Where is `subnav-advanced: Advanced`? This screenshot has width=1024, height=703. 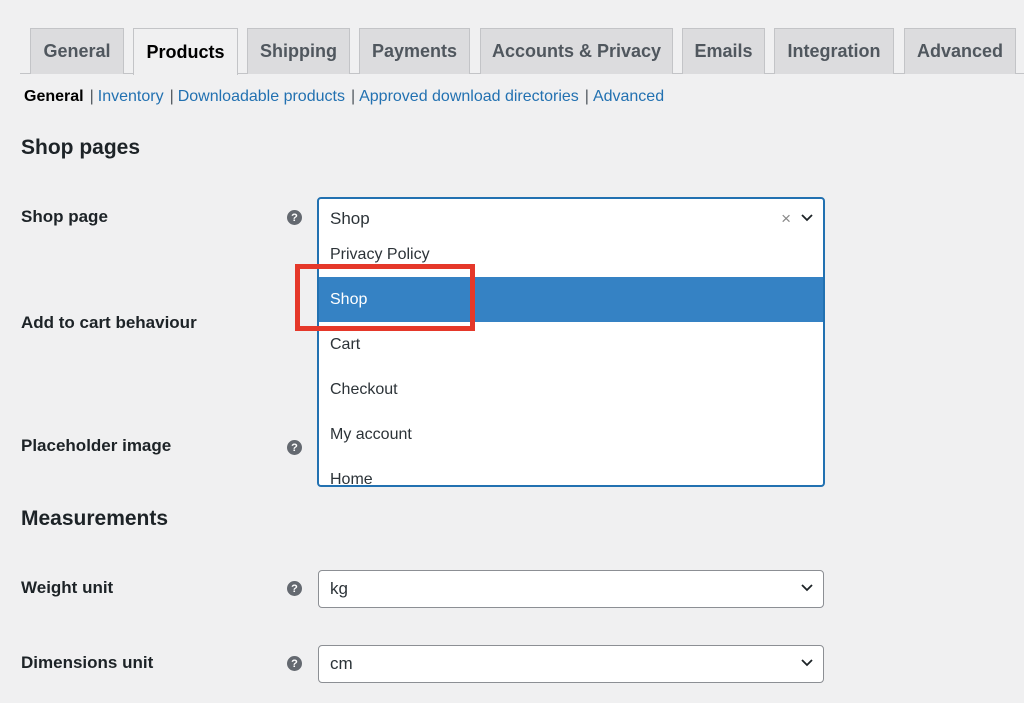 subnav-advanced: Advanced is located at coordinates (628, 96).